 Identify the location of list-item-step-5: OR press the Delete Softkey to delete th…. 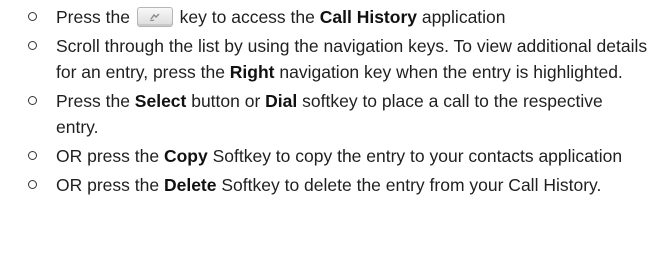
(339, 185).